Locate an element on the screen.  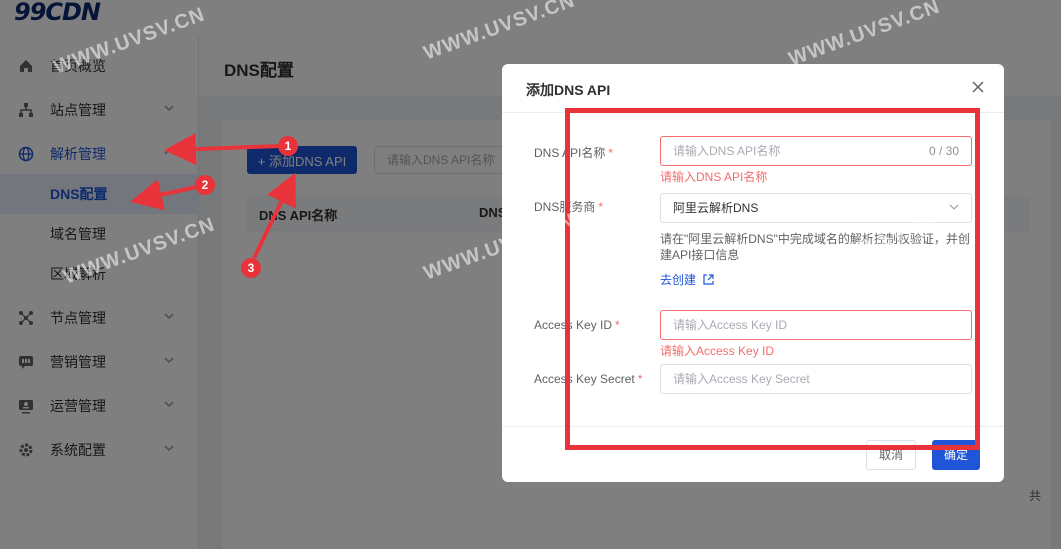
step-badge: 3 is located at coordinates (251, 268).